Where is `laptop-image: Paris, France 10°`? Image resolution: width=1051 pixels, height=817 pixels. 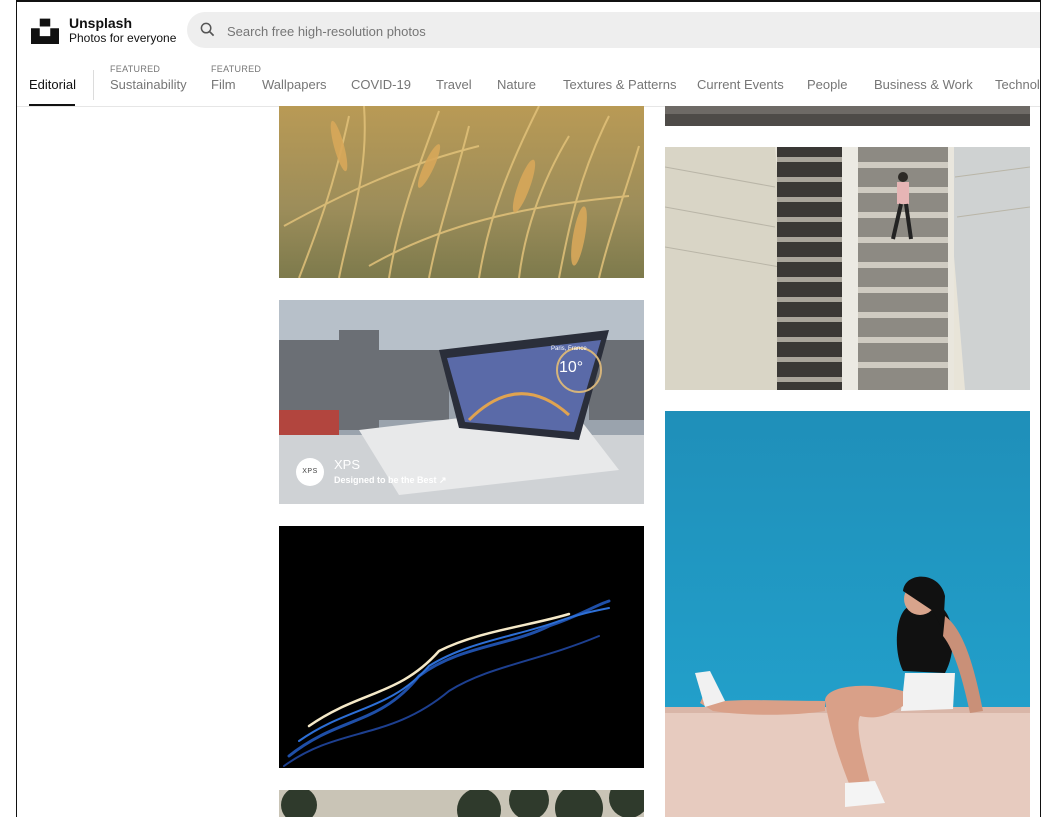 laptop-image: Paris, France 10° is located at coordinates (461, 402).